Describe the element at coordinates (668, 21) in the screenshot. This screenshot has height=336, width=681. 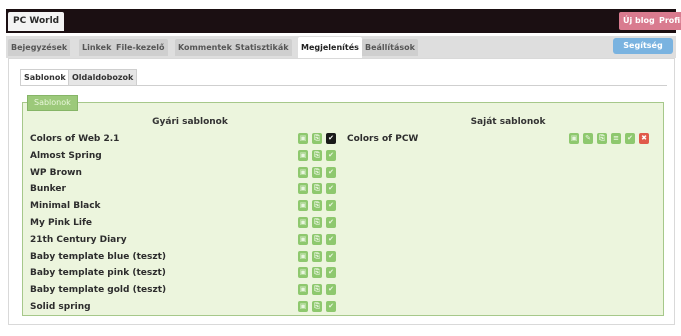
I see `profile-button: Profil` at that location.